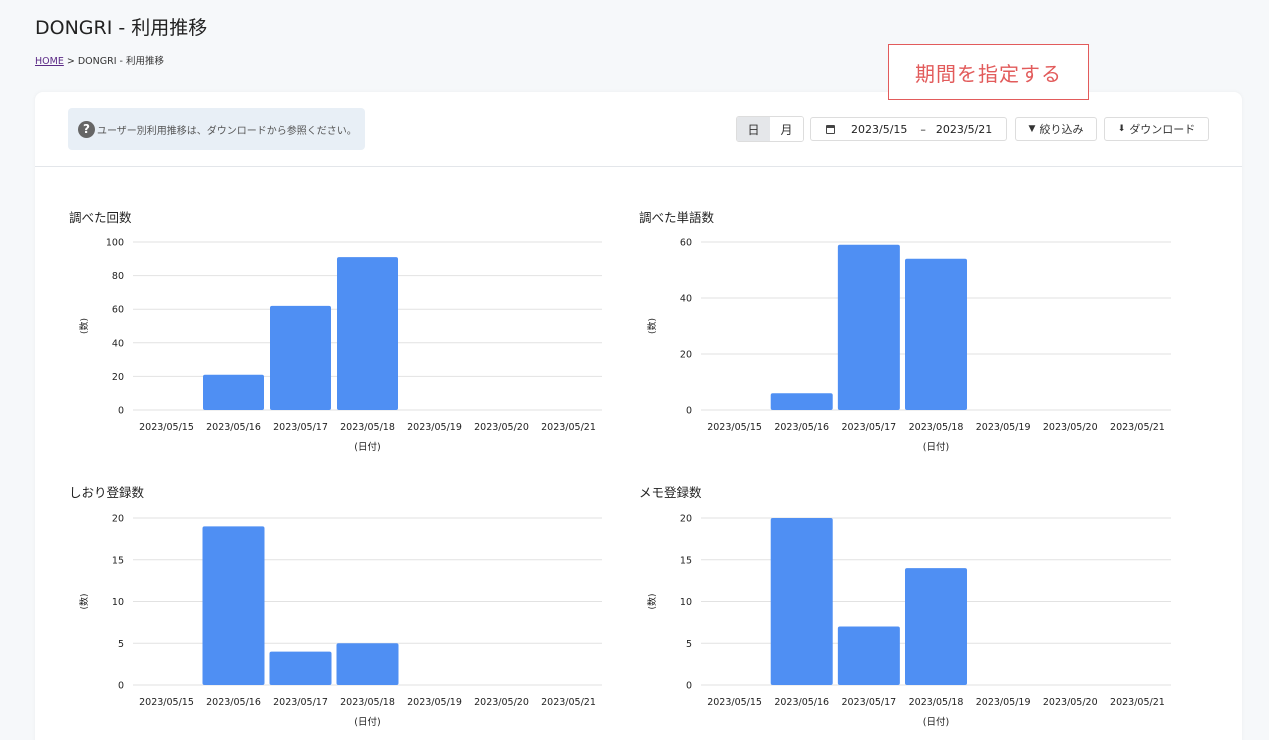 This screenshot has height=740, width=1269. Describe the element at coordinates (1061, 129) in the screenshot. I see `filter-label: 絞り込み` at that location.